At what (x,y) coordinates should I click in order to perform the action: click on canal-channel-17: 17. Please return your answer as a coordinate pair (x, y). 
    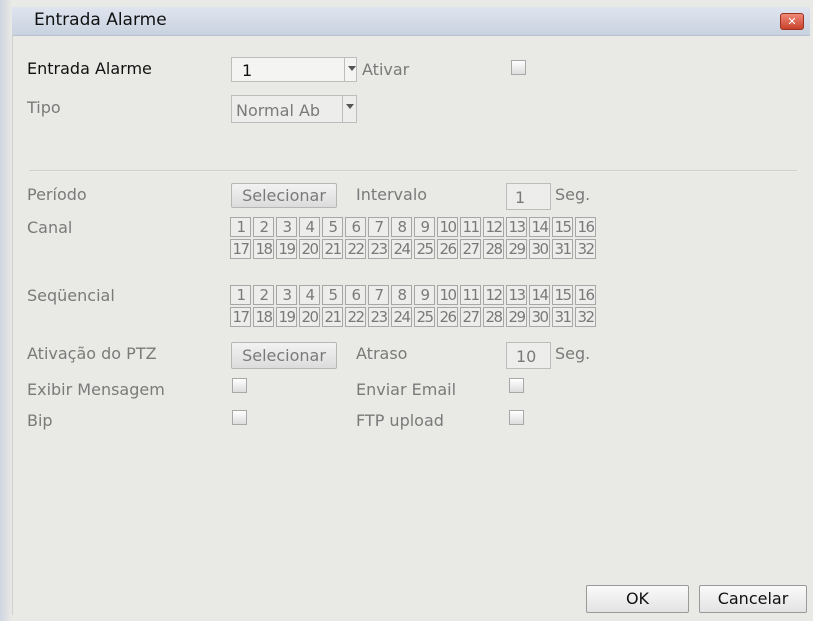
    Looking at the image, I should click on (240, 249).